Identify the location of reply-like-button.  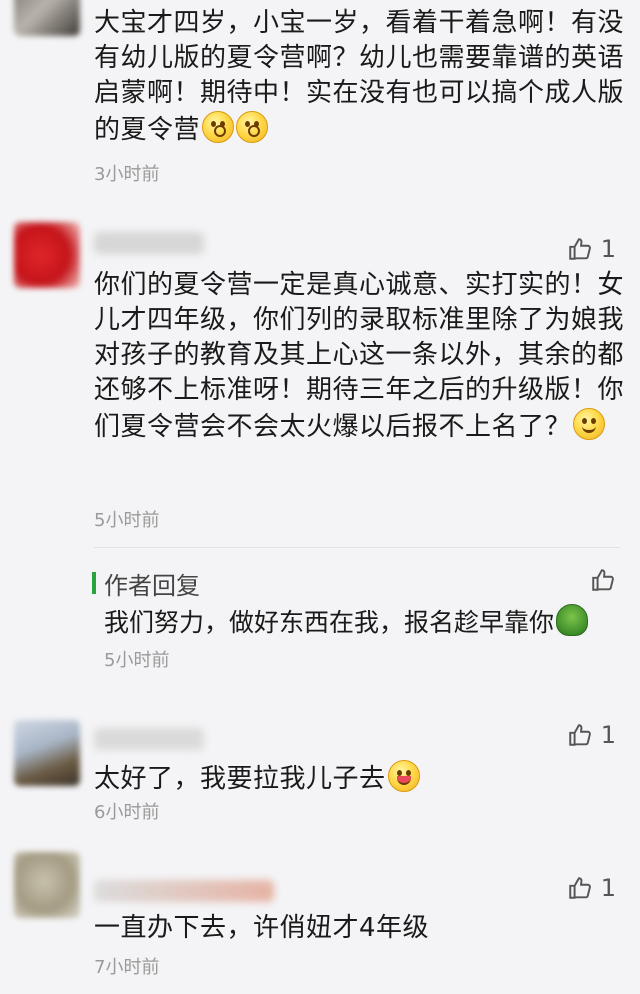
(603, 580).